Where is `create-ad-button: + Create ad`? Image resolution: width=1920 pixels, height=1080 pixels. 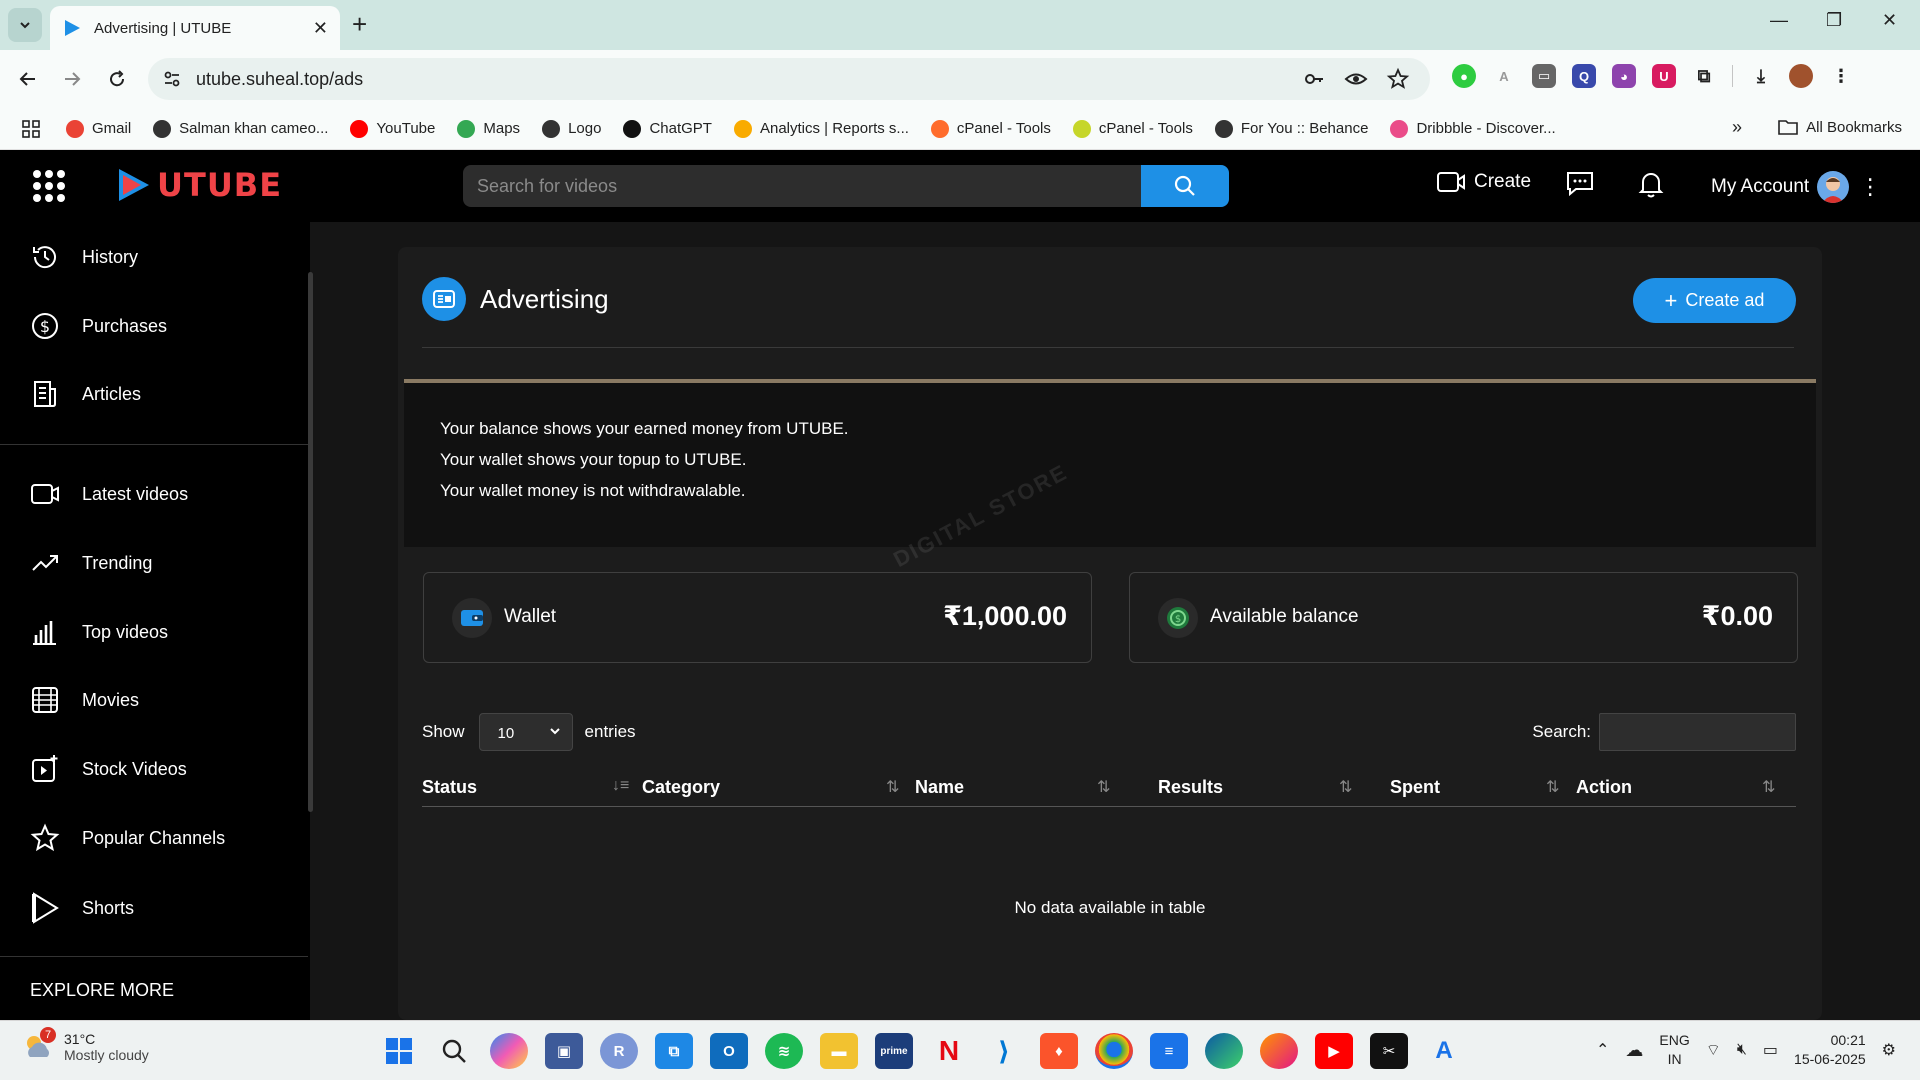
create-ad-button: + Create ad is located at coordinates (1714, 300).